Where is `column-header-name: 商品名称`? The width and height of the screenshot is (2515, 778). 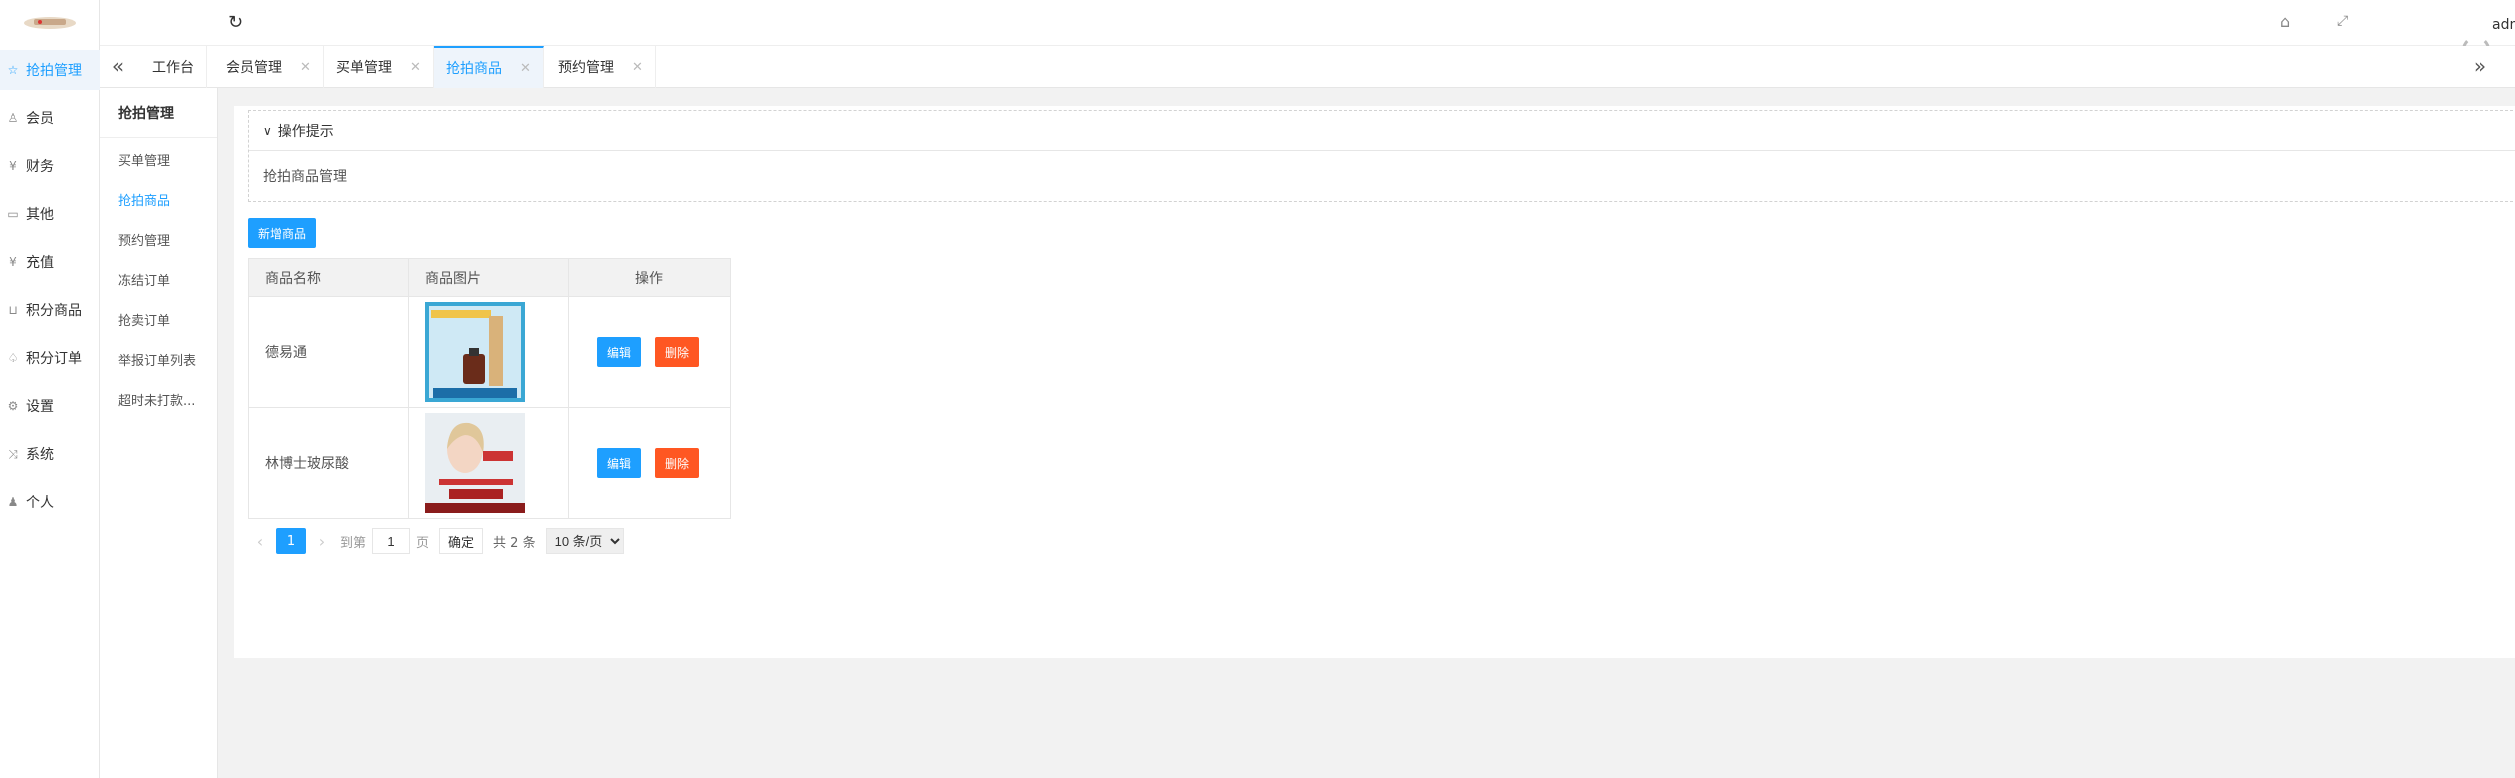
column-header-name: 商品名称 is located at coordinates (328, 277).